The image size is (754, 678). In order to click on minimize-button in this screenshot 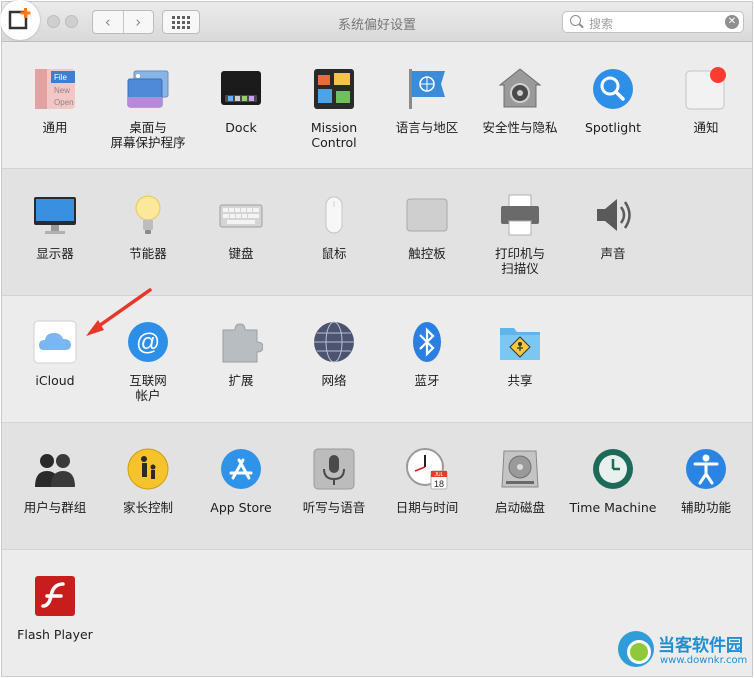, I will do `click(53, 21)`.